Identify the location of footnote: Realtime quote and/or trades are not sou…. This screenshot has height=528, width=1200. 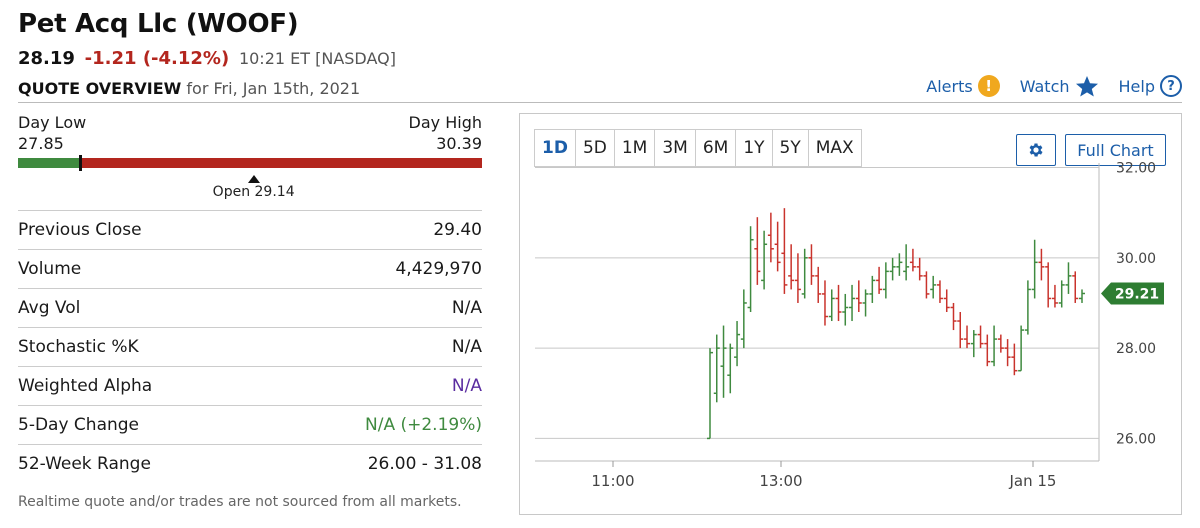
(240, 502).